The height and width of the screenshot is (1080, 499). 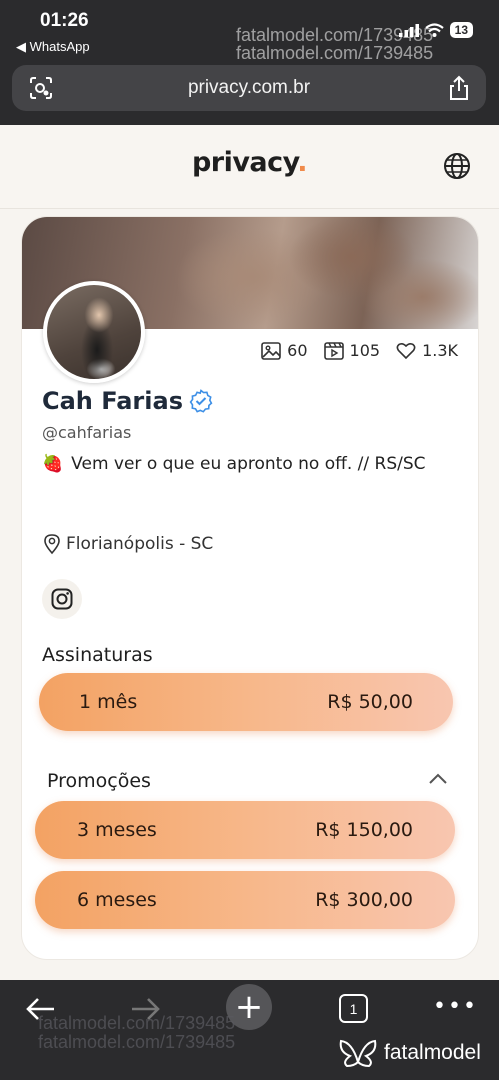 What do you see at coordinates (440, 350) in the screenshot?
I see `likes-count: 1.3K` at bounding box center [440, 350].